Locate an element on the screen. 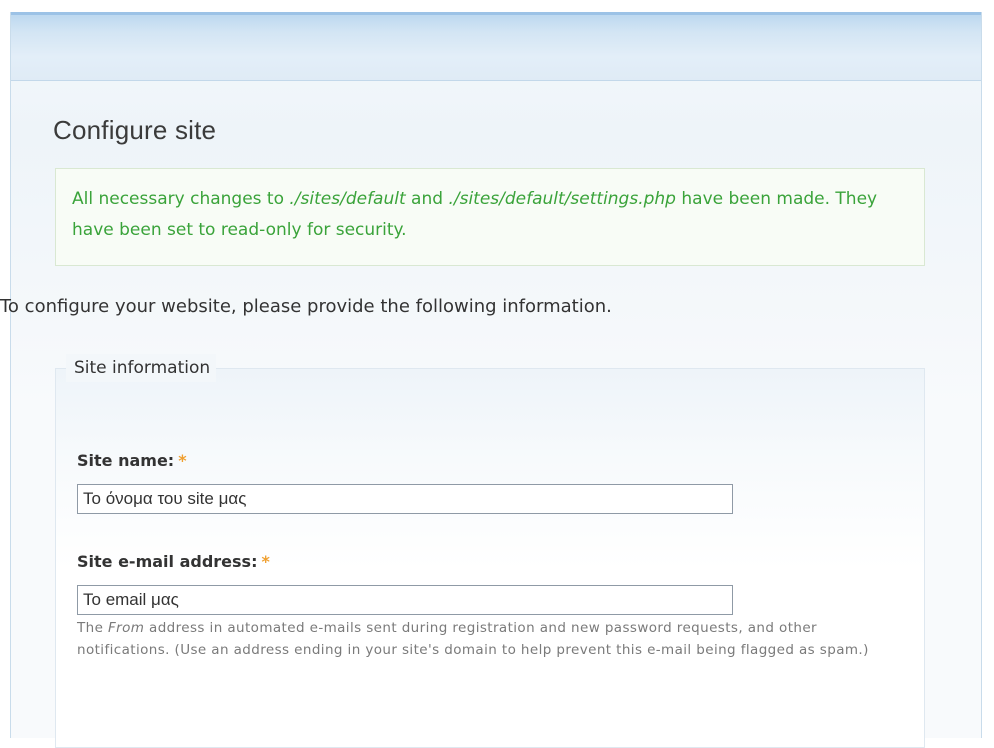 This screenshot has width=994, height=748. site-name-label: Site name: * is located at coordinates (132, 460).